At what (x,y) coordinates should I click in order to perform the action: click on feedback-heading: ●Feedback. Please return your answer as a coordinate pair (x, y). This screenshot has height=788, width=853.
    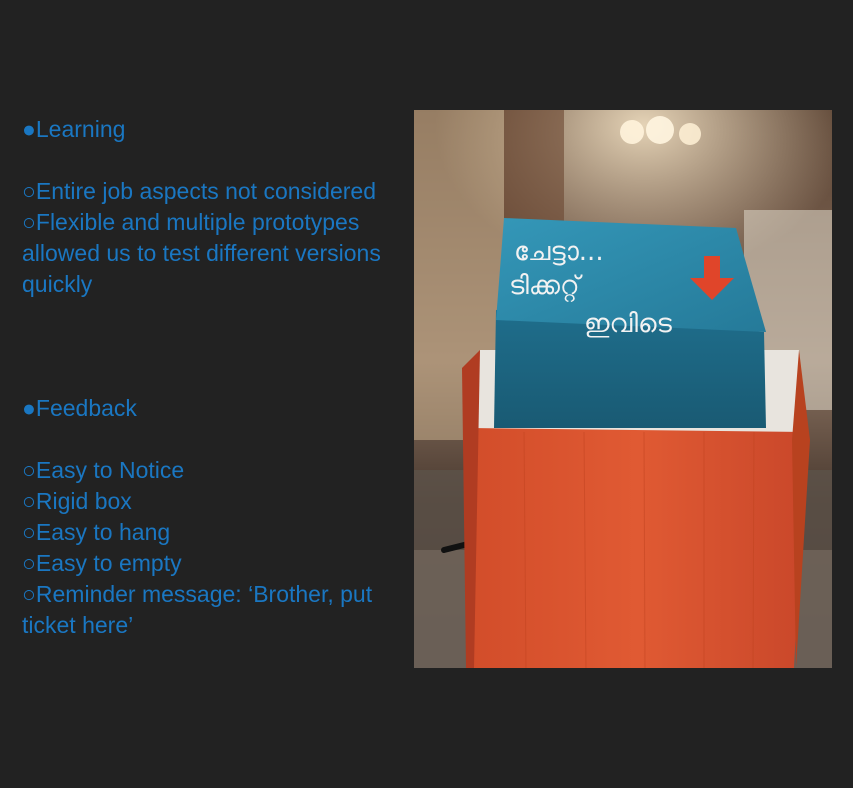
    Looking at the image, I should click on (79, 408).